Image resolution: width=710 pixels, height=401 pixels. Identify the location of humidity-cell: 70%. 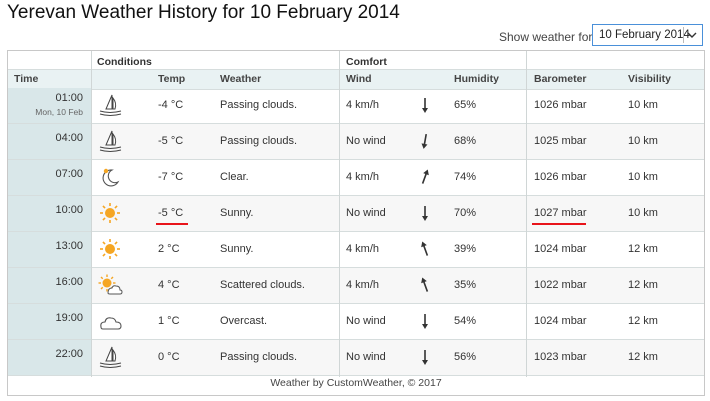
(465, 213).